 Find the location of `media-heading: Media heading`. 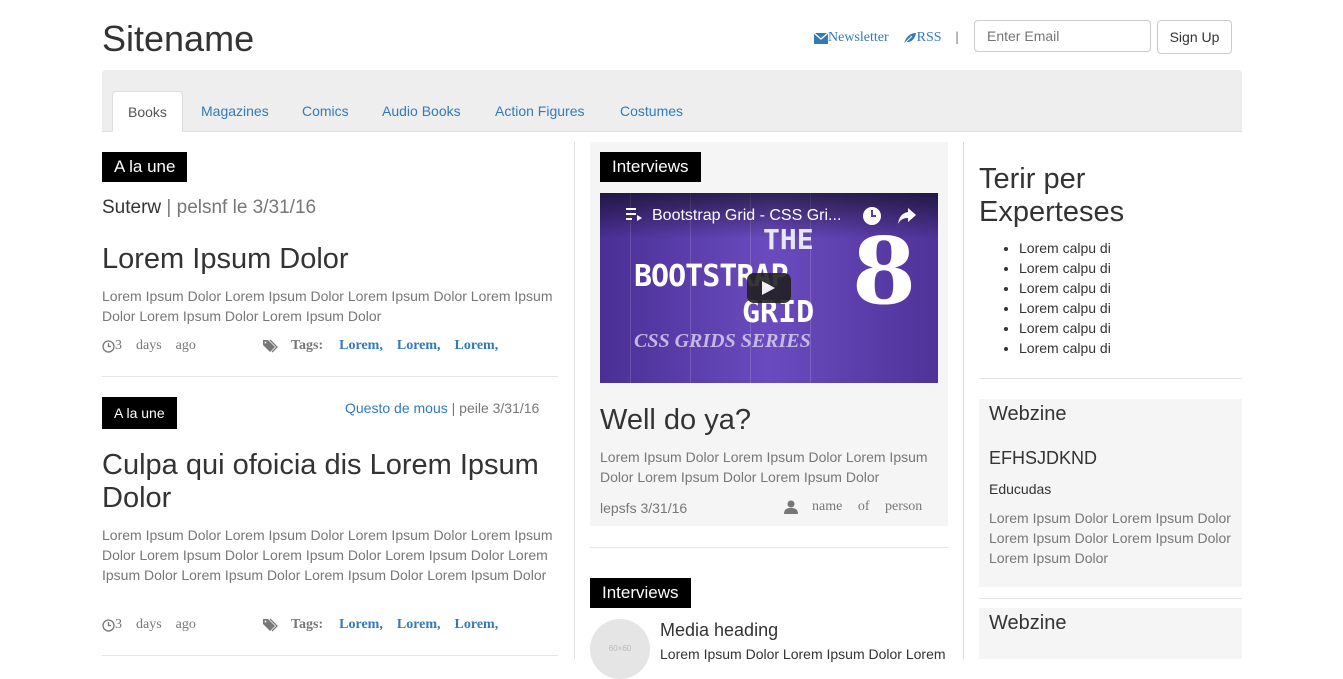

media-heading: Media heading is located at coordinates (719, 630).